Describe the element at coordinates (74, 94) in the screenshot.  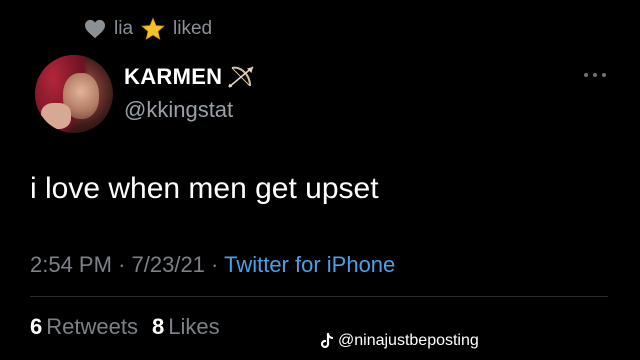
I see `avatar` at that location.